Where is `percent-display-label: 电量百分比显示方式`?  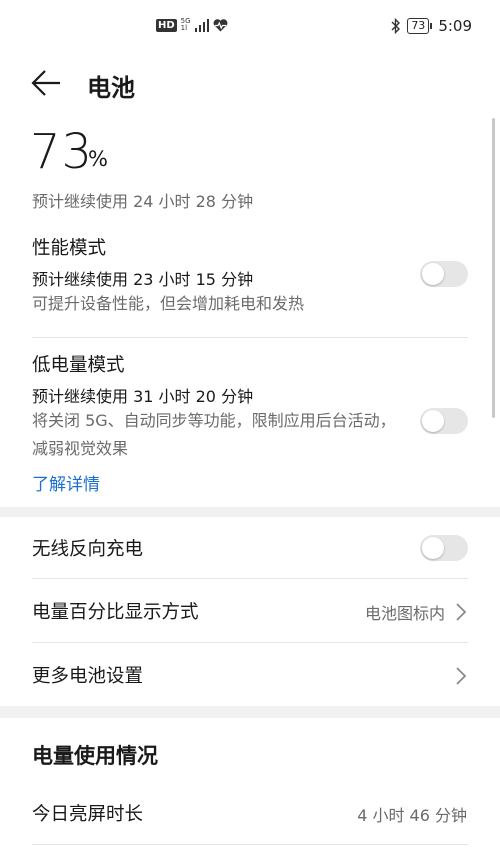 percent-display-label: 电量百分比显示方式 is located at coordinates (115, 612).